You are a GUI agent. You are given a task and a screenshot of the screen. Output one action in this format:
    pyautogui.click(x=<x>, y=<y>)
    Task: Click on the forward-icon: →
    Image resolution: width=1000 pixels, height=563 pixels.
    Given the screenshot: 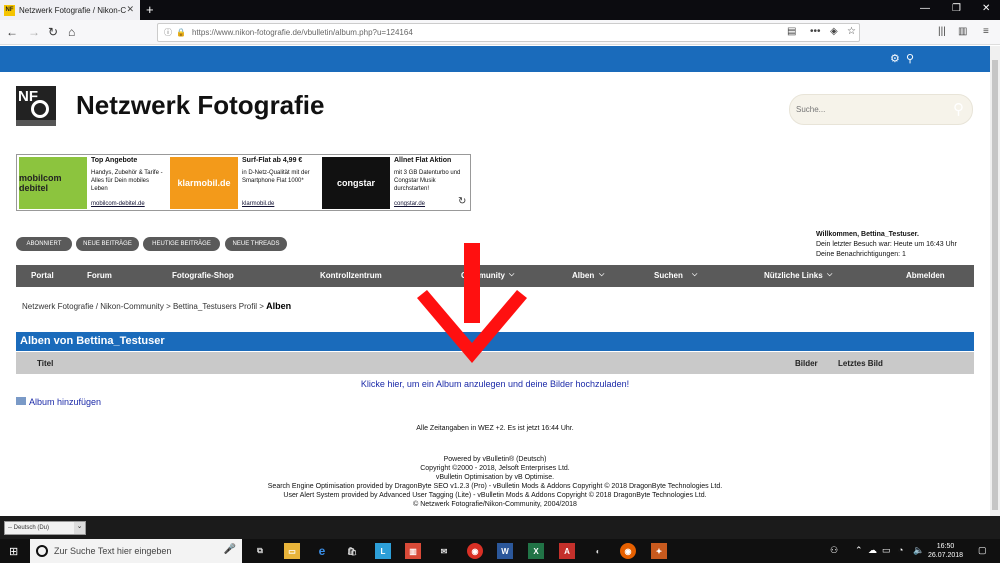 What is the action you would take?
    pyautogui.click(x=34, y=32)
    